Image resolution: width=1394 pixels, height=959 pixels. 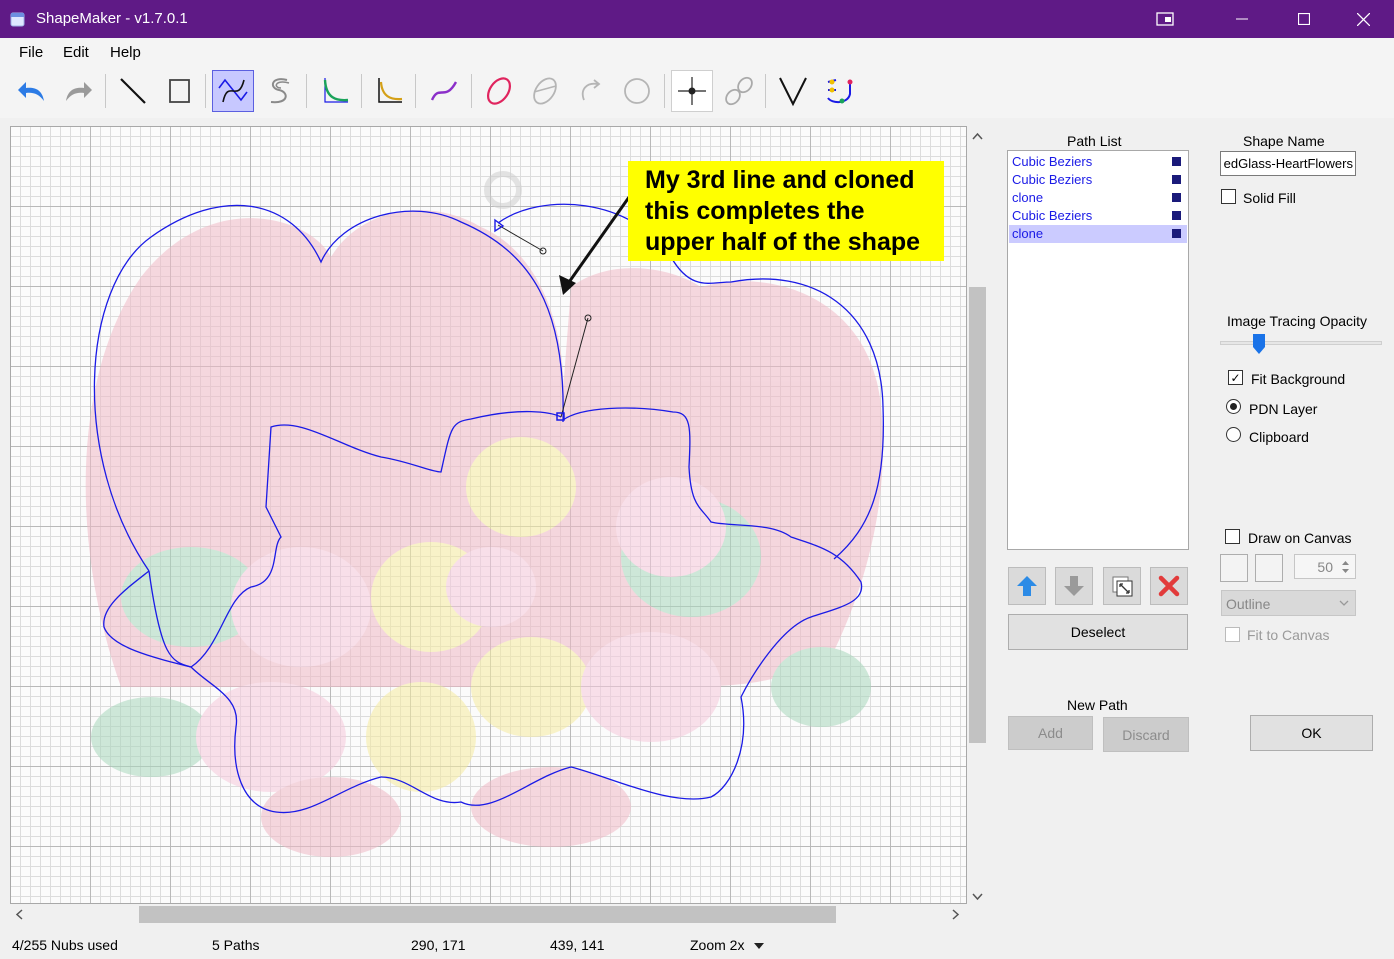 I want to click on delete-path-button, so click(x=1169, y=586).